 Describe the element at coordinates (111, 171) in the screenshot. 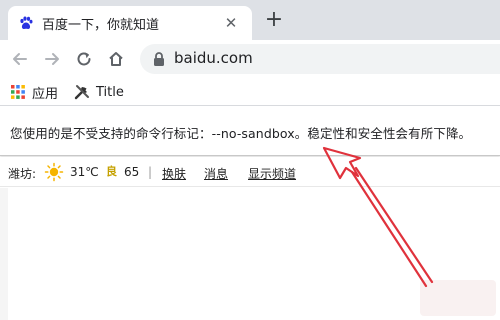

I see `aqi-badge: 良` at that location.